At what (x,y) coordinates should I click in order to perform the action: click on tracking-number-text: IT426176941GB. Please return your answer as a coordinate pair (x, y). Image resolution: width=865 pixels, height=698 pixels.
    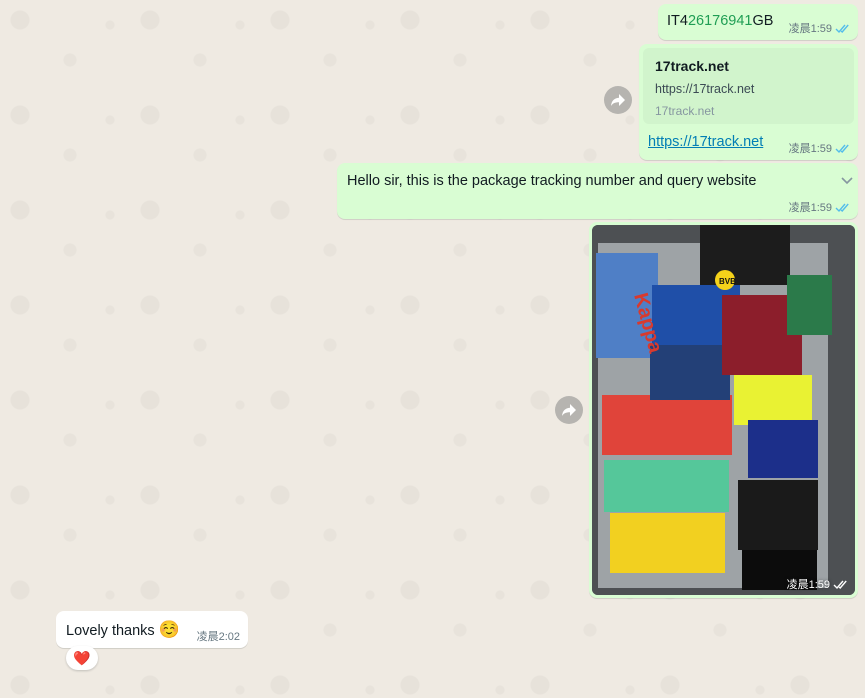
    Looking at the image, I should click on (720, 21).